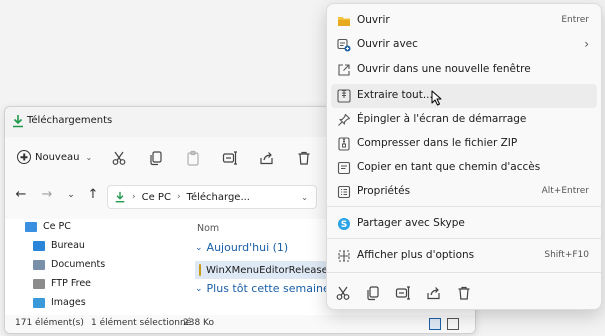  I want to click on breadcrumb-ce-pc: Ce PC, so click(156, 197).